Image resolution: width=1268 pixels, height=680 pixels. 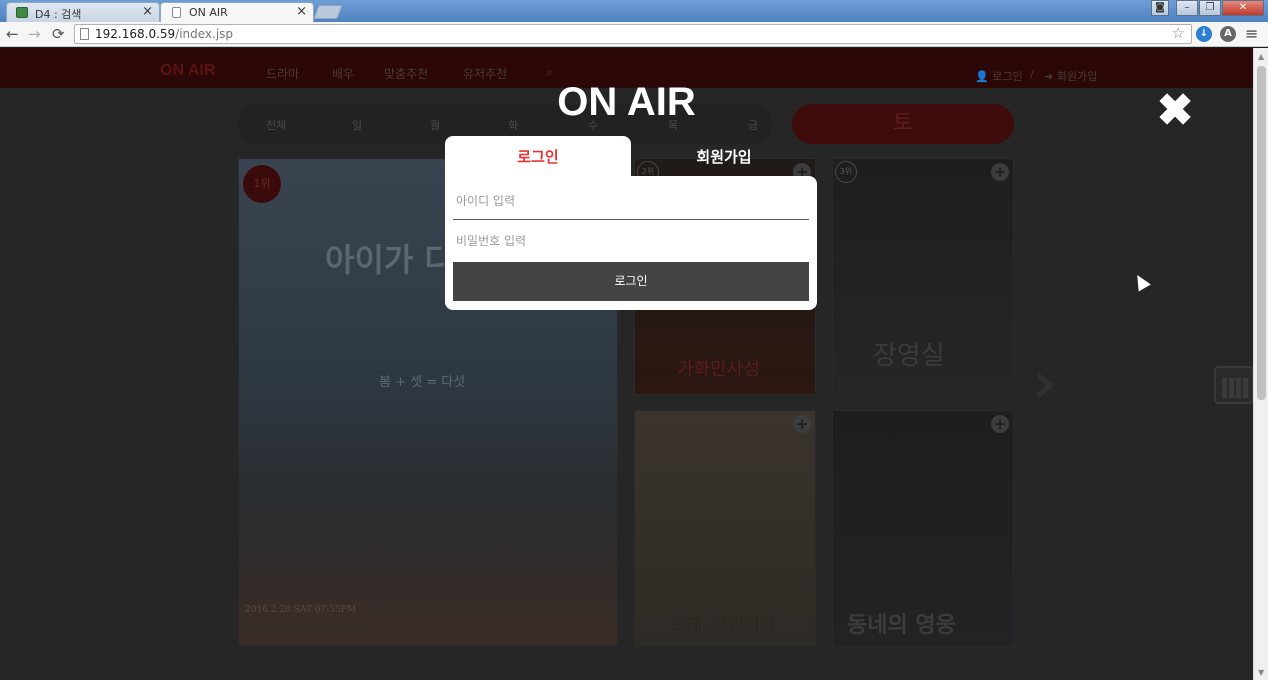 I want to click on rank-badge: 3위, so click(x=846, y=172).